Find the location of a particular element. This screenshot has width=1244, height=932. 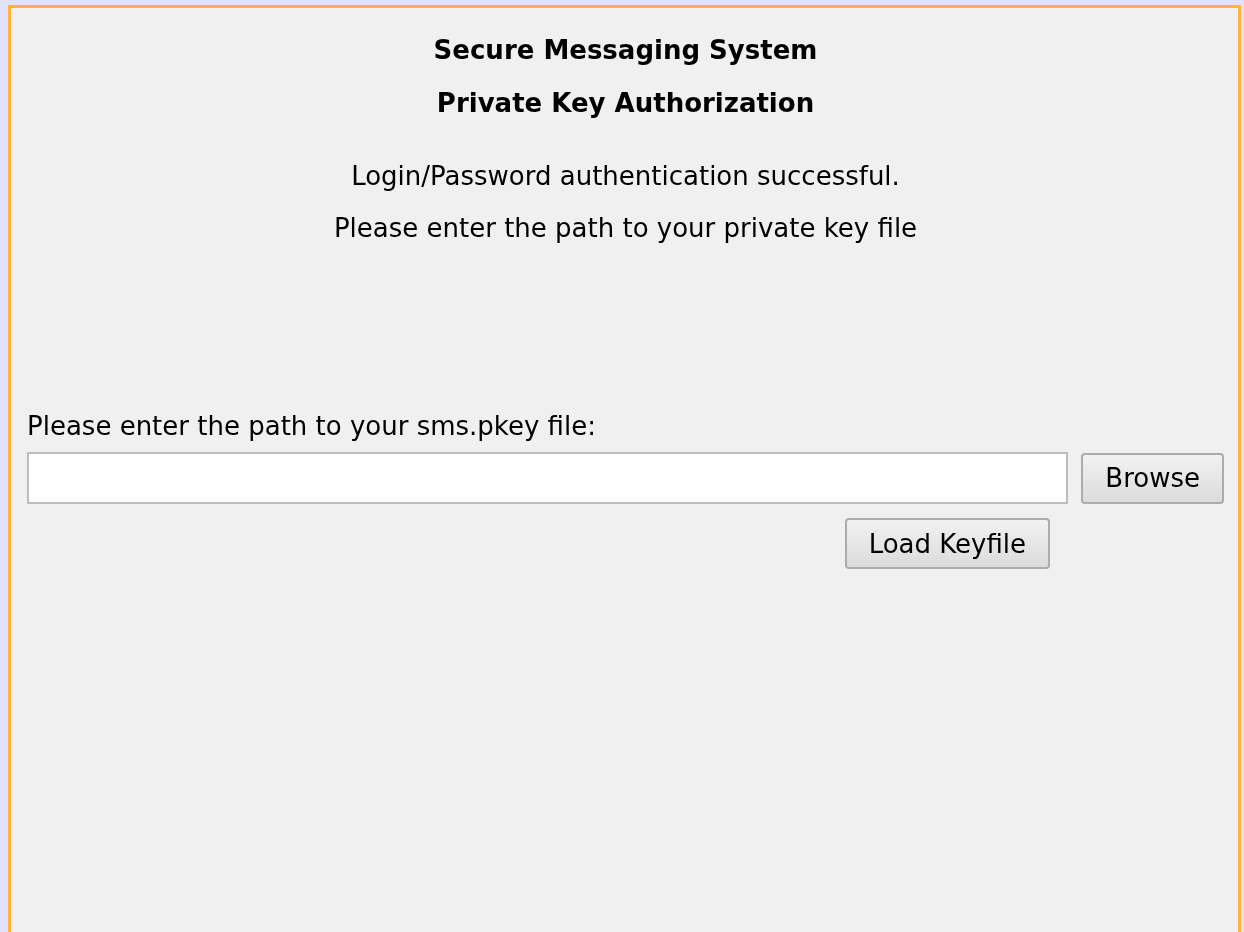

browse-button: Browse is located at coordinates (1152, 478).